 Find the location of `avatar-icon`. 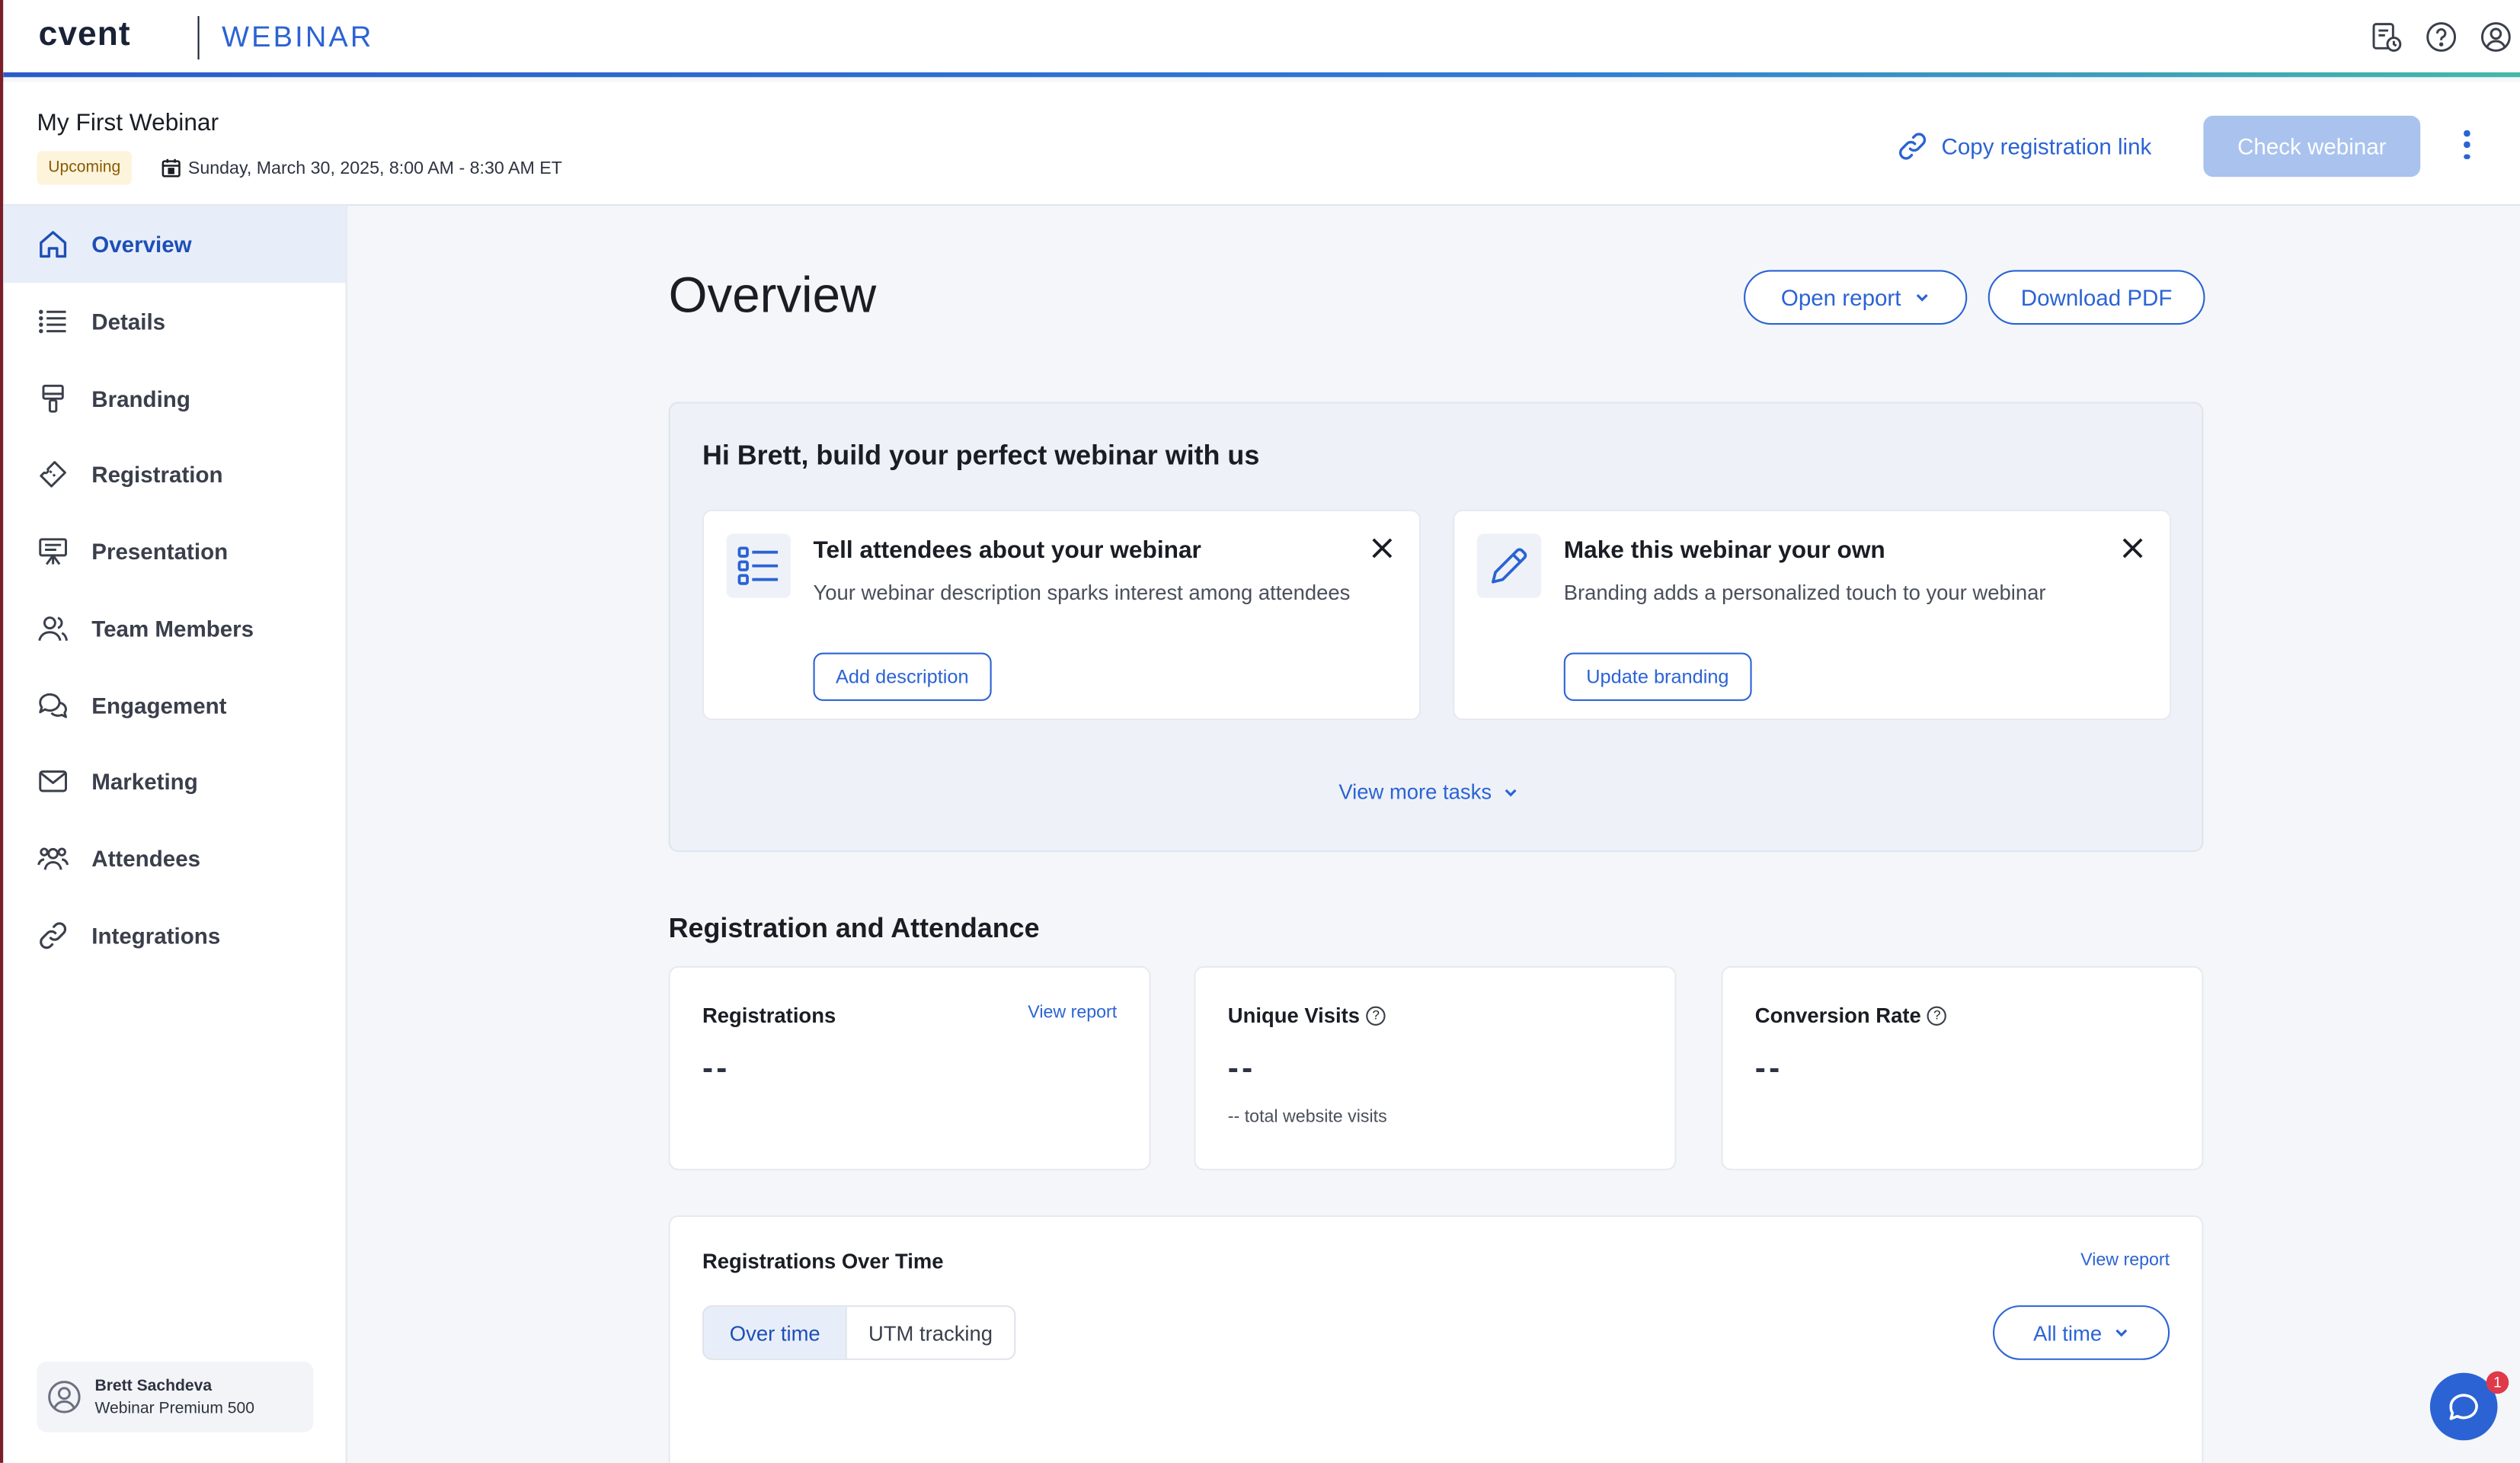

avatar-icon is located at coordinates (64, 1397).